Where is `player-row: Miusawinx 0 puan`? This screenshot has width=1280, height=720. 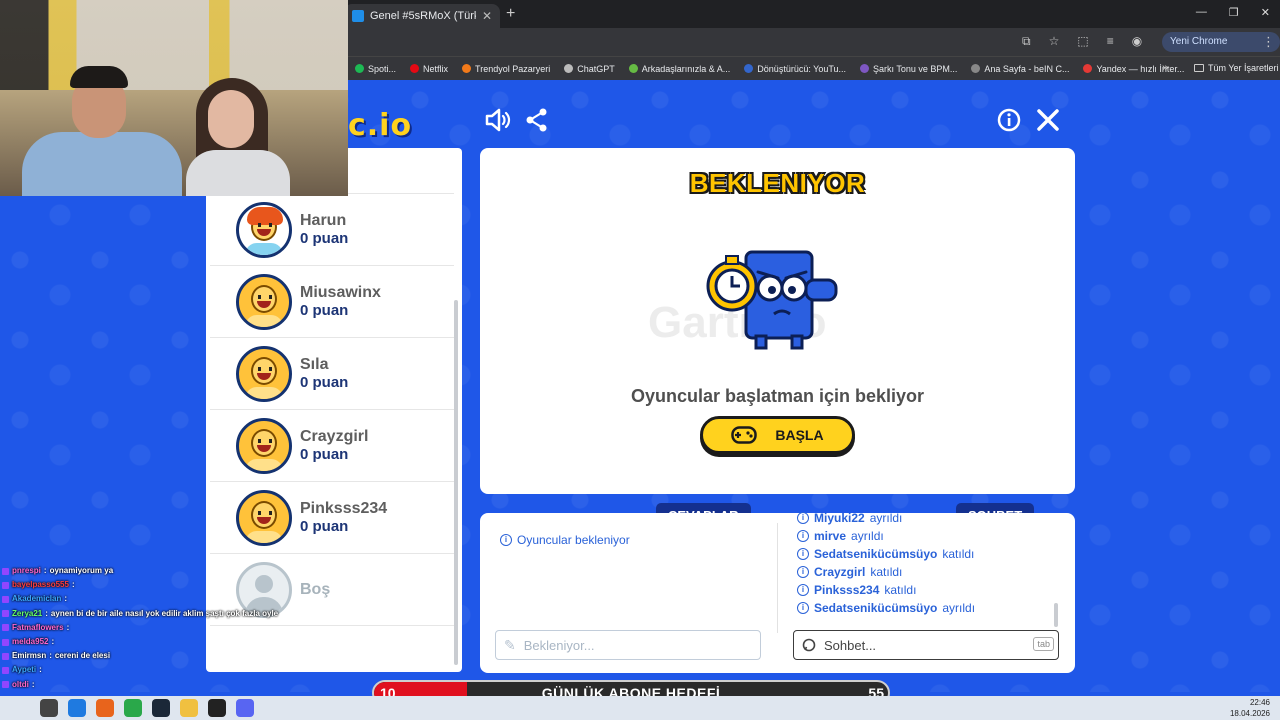 player-row: Miusawinx 0 puan is located at coordinates (332, 302).